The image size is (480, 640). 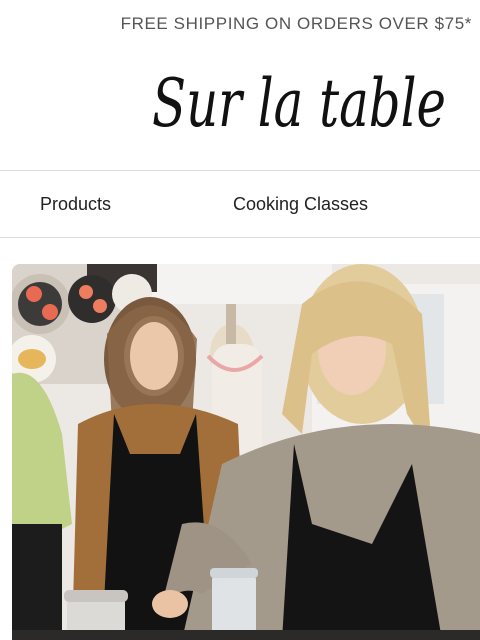 I want to click on nav-item-cooking-classes: Cooking Classes, so click(x=300, y=204).